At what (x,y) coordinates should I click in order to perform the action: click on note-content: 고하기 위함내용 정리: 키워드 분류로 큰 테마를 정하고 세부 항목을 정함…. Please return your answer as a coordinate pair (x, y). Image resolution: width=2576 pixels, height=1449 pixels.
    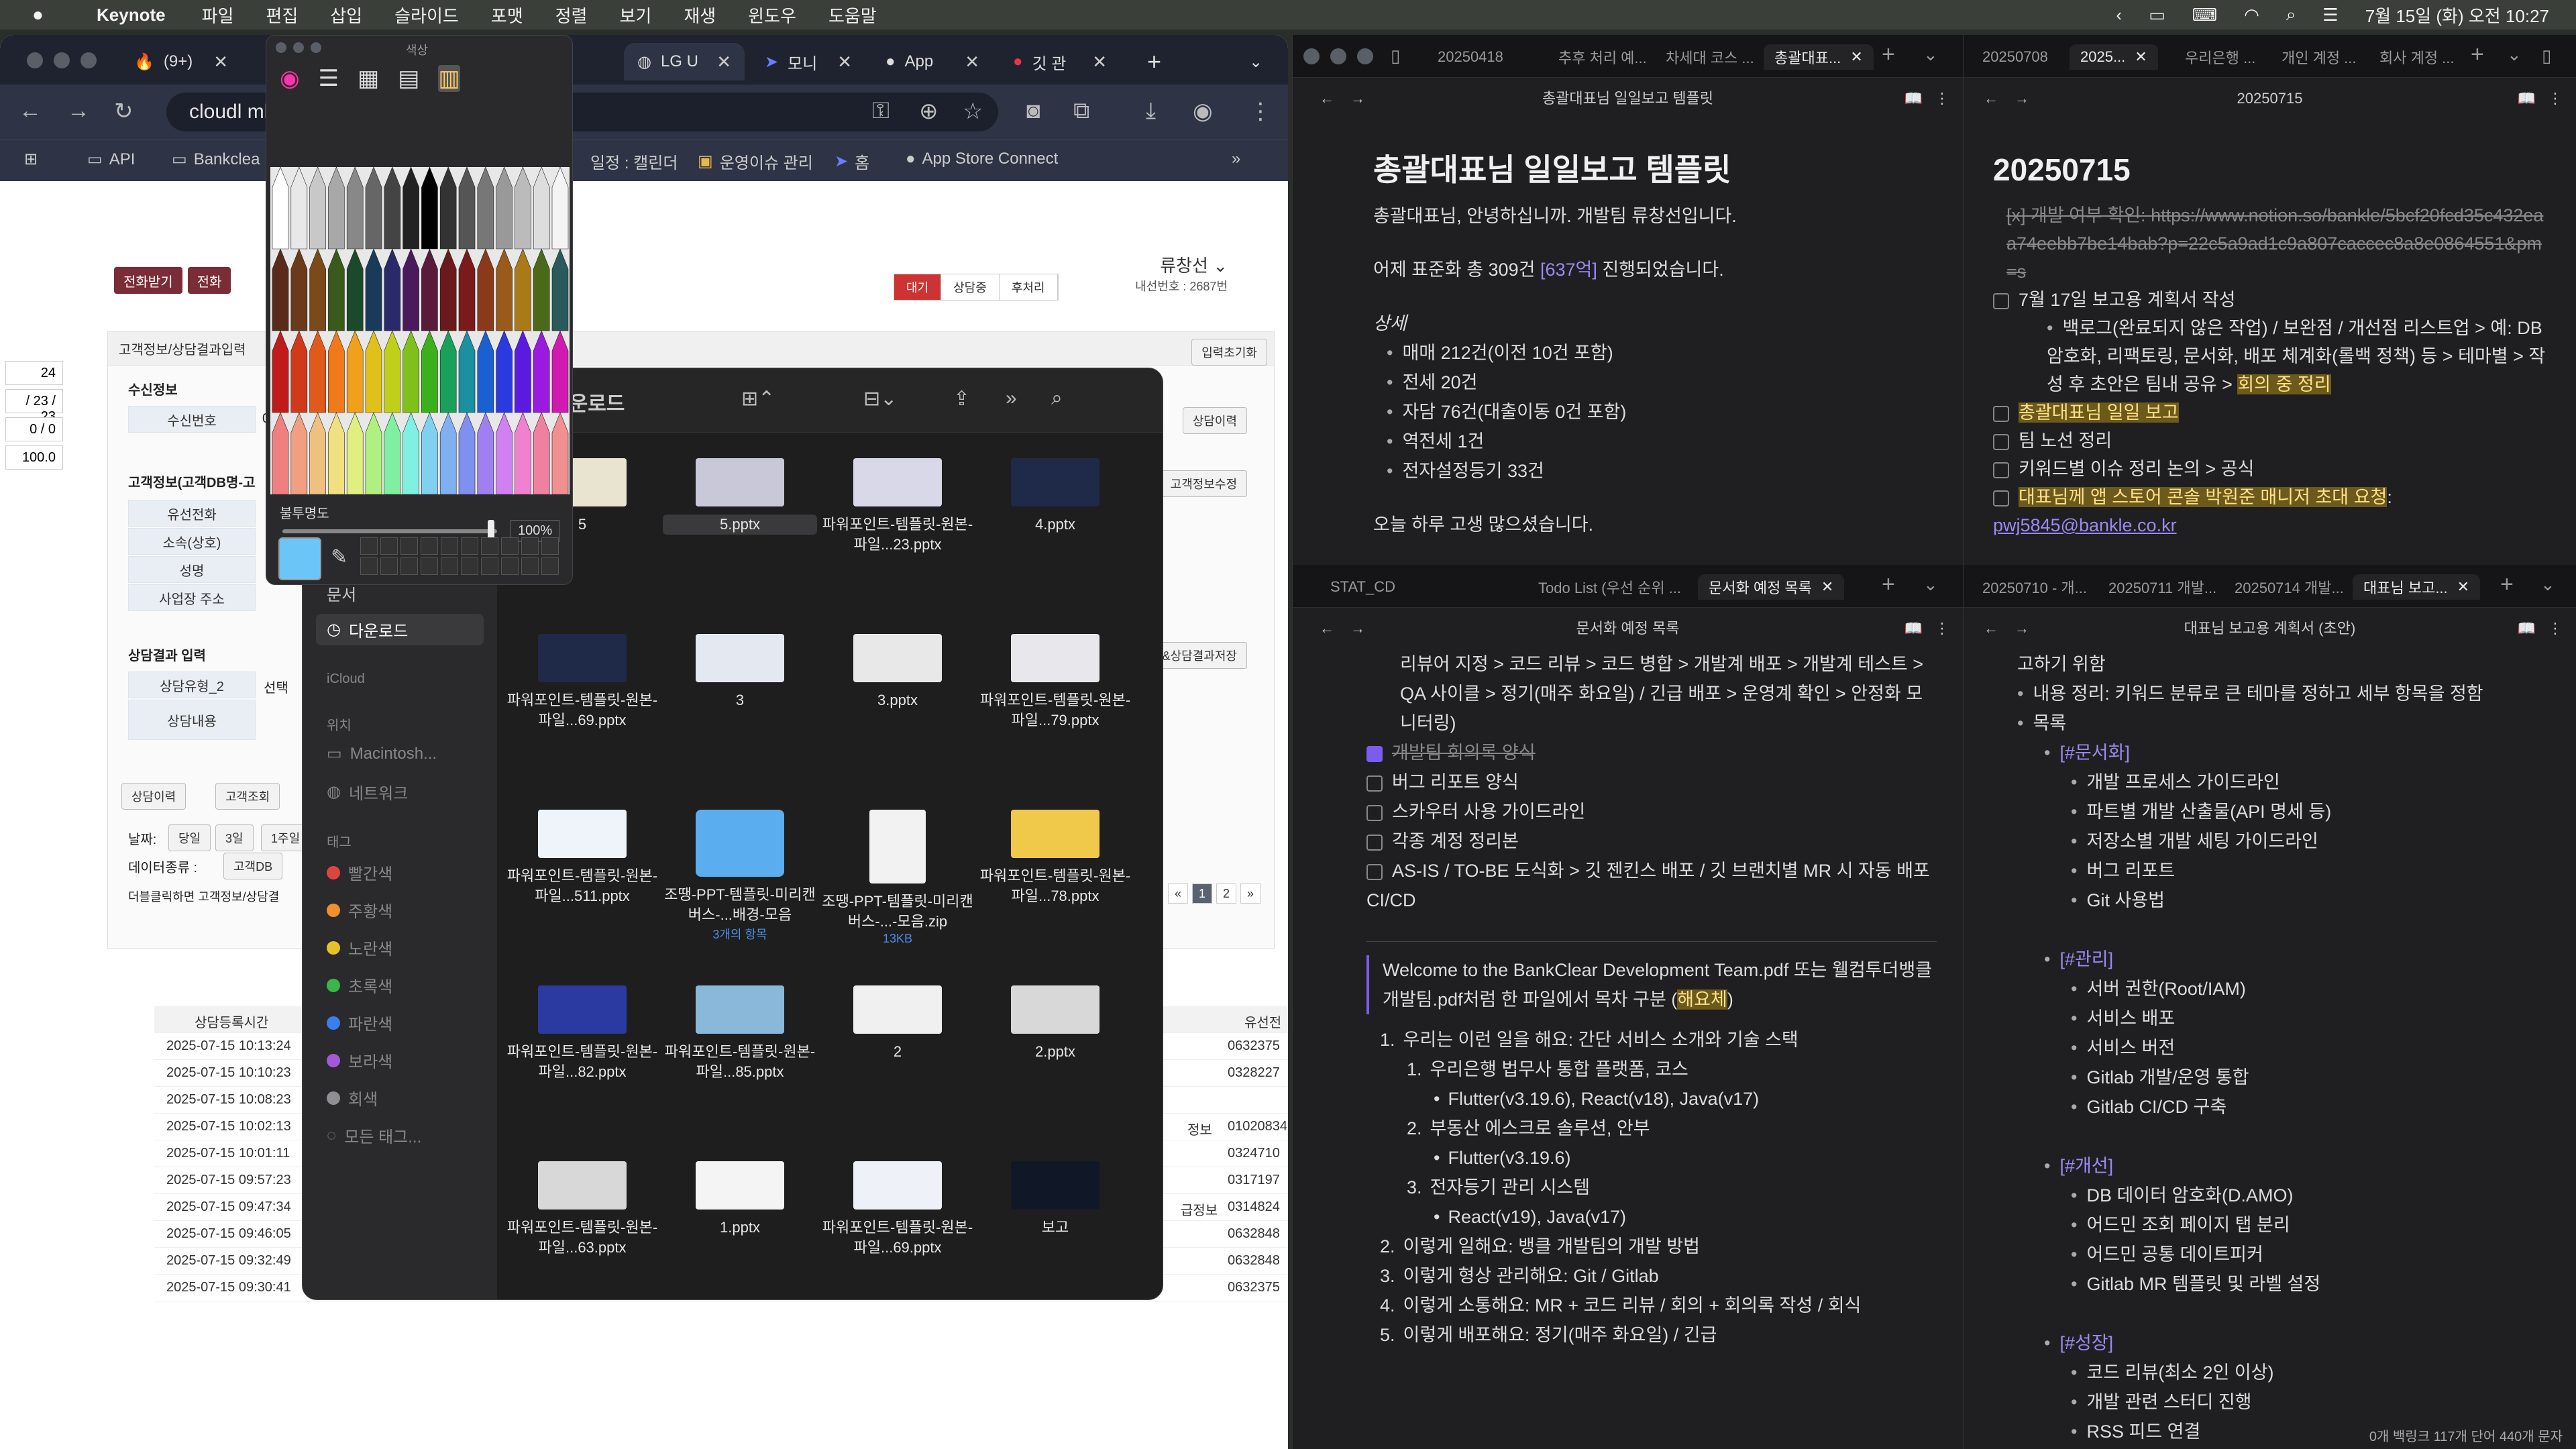
    Looking at the image, I should click on (2279, 1047).